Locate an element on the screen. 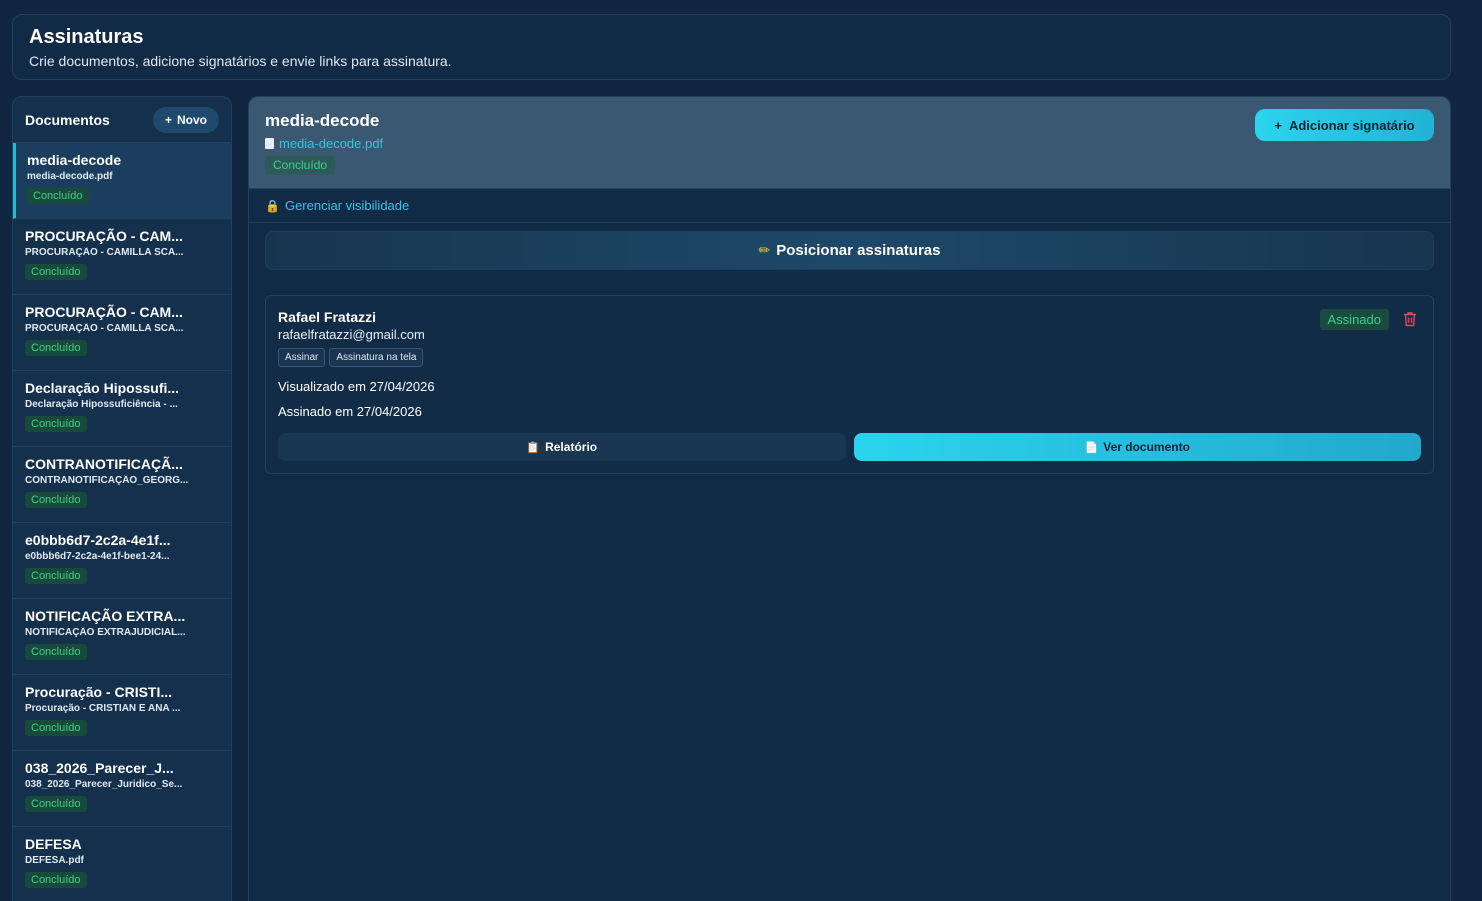  doc-item-9: DEFESA DEFESA.pdf Concluído is located at coordinates (122, 864).